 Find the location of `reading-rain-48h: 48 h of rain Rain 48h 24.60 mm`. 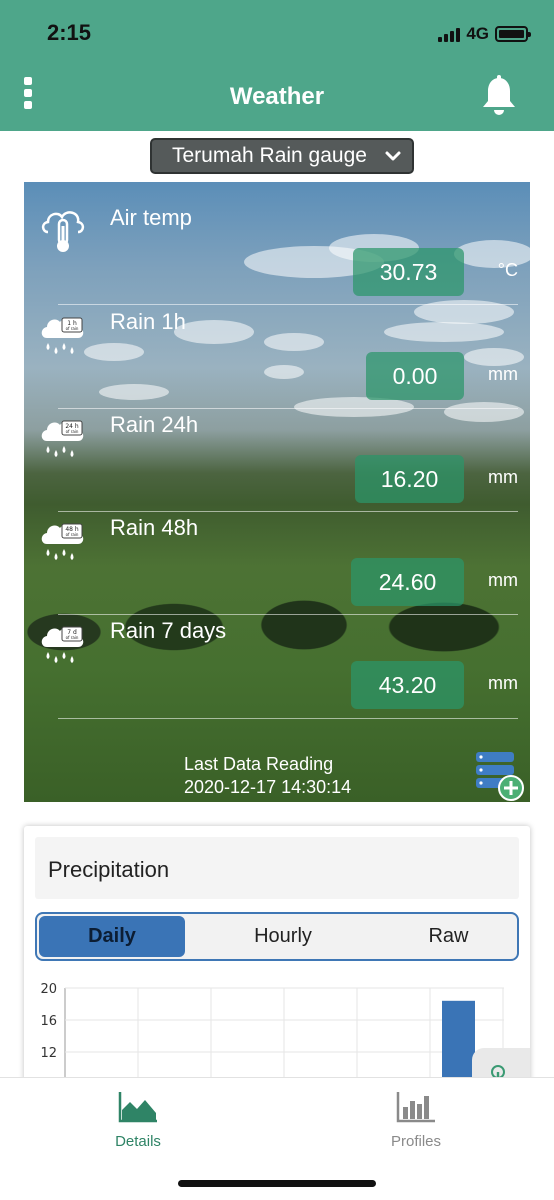

reading-rain-48h: 48 h of rain Rain 48h 24.60 mm is located at coordinates (277, 560).